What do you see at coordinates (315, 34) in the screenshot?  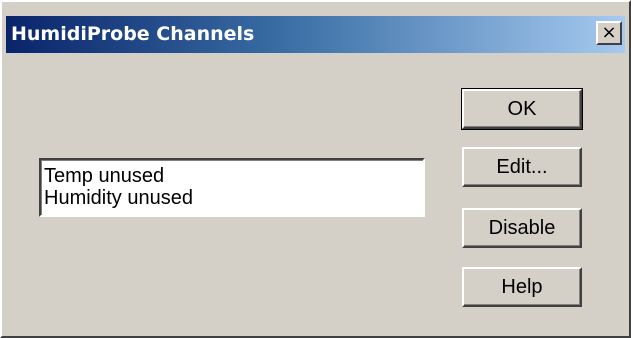 I see `title-bar: HumidiProbe Channels ×` at bounding box center [315, 34].